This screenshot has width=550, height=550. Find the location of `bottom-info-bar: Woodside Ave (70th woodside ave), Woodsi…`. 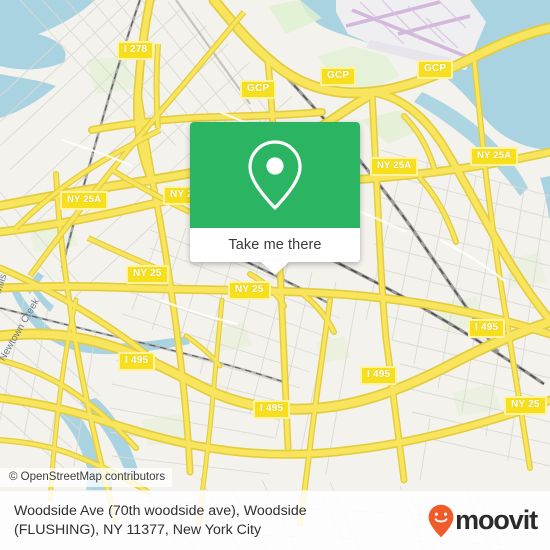

bottom-info-bar: Woodside Ave (70th woodside ave), Woodsi… is located at coordinates (275, 520).